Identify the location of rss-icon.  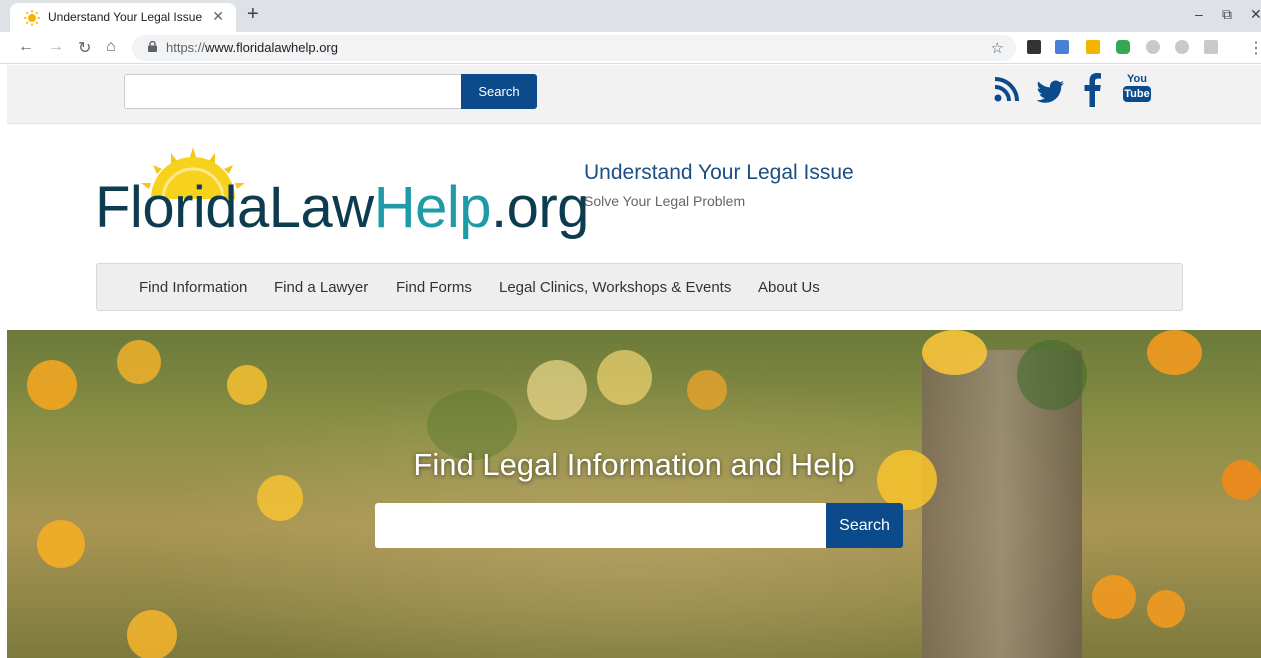
(1006, 90).